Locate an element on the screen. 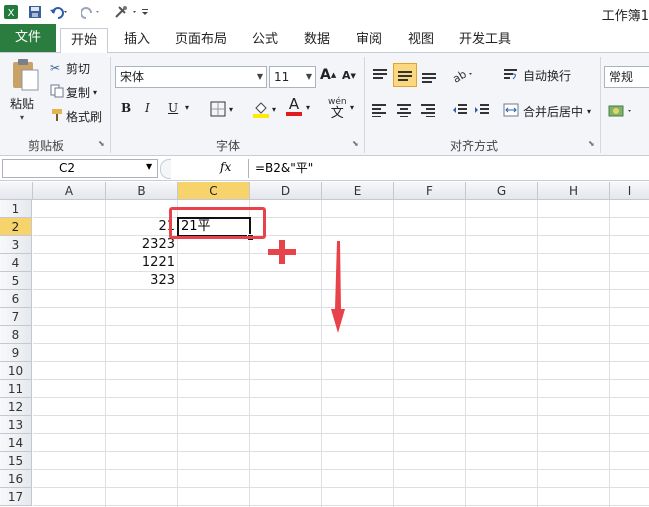 The height and width of the screenshot is (507, 649). tab-review: 审阅 is located at coordinates (369, 40).